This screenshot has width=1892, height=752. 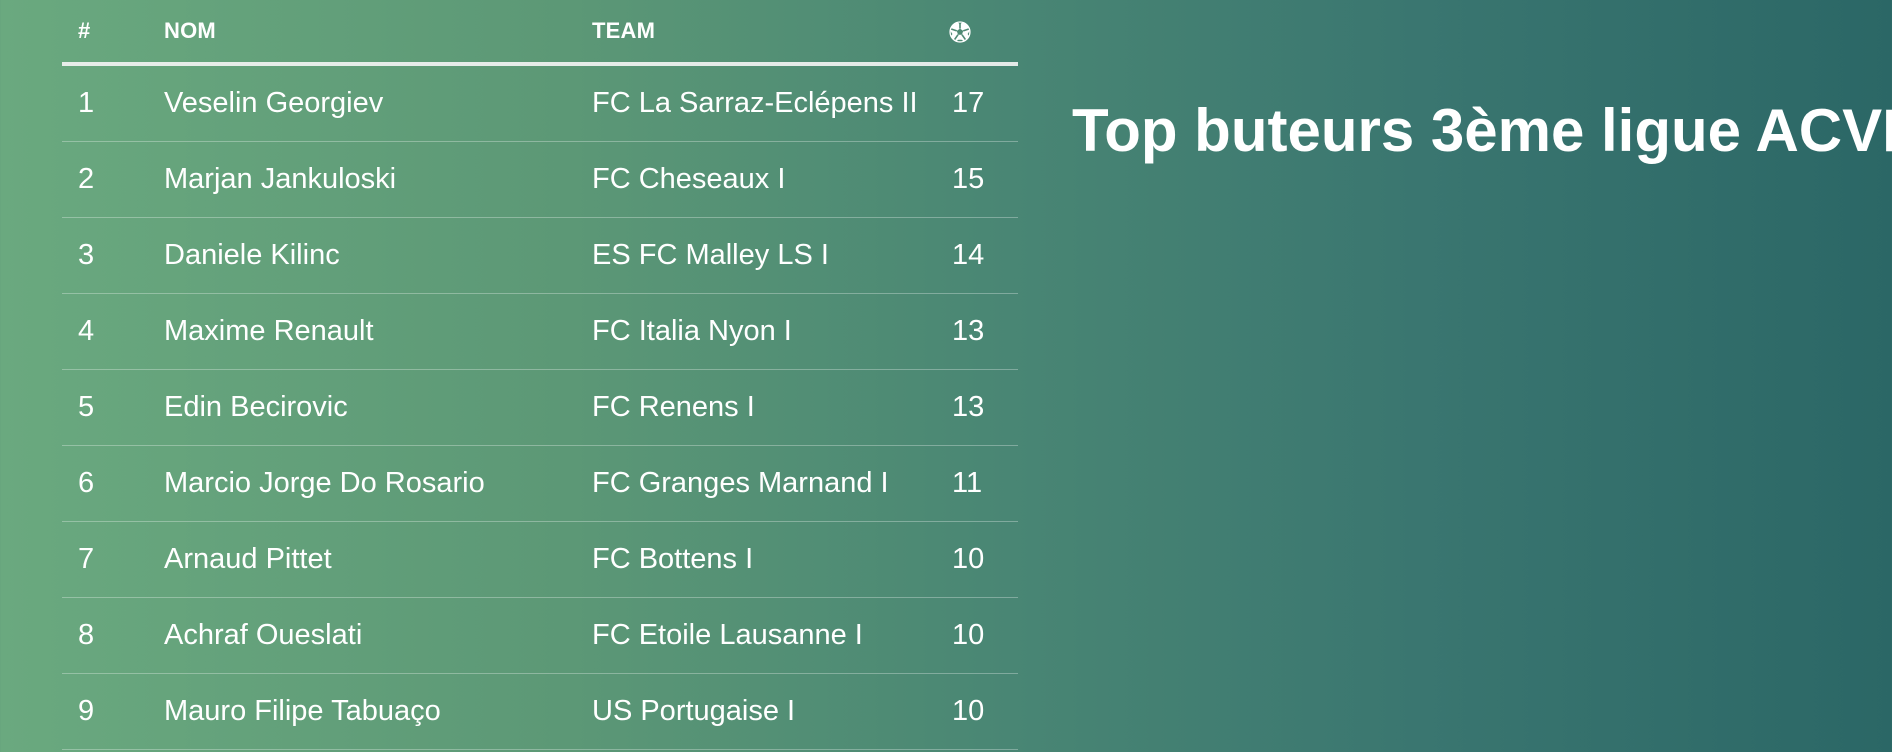 What do you see at coordinates (378, 103) in the screenshot?
I see `player-name-cell: Veselin Georgiev` at bounding box center [378, 103].